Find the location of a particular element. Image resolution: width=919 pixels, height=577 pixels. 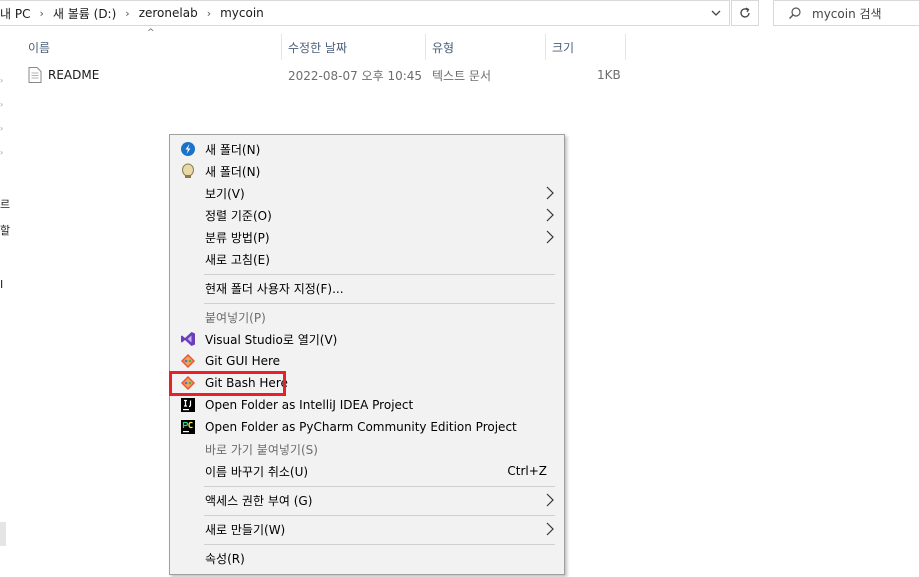

chevron-down-icon is located at coordinates (716, 13).